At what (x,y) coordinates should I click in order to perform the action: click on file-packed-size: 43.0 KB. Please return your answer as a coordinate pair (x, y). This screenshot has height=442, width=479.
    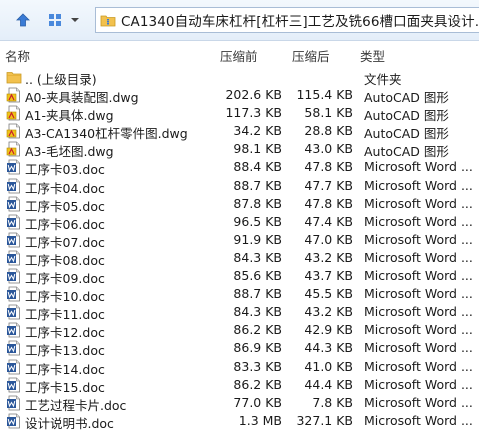
    Looking at the image, I should click on (328, 149).